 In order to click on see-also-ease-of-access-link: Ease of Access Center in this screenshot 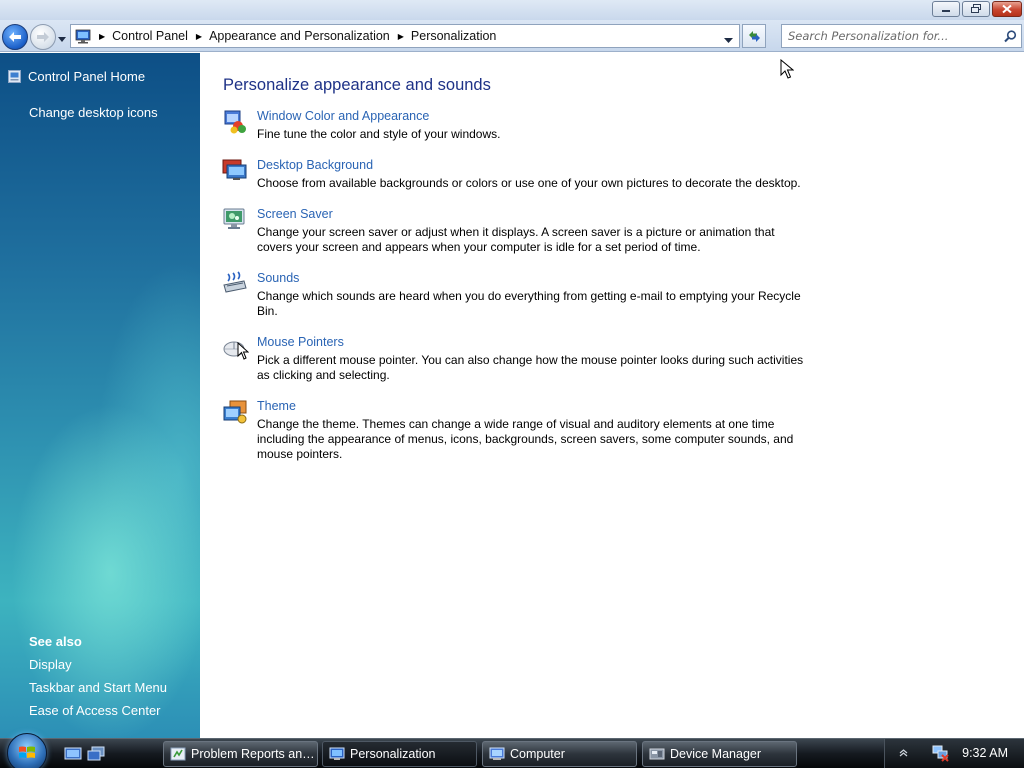, I will do `click(95, 710)`.